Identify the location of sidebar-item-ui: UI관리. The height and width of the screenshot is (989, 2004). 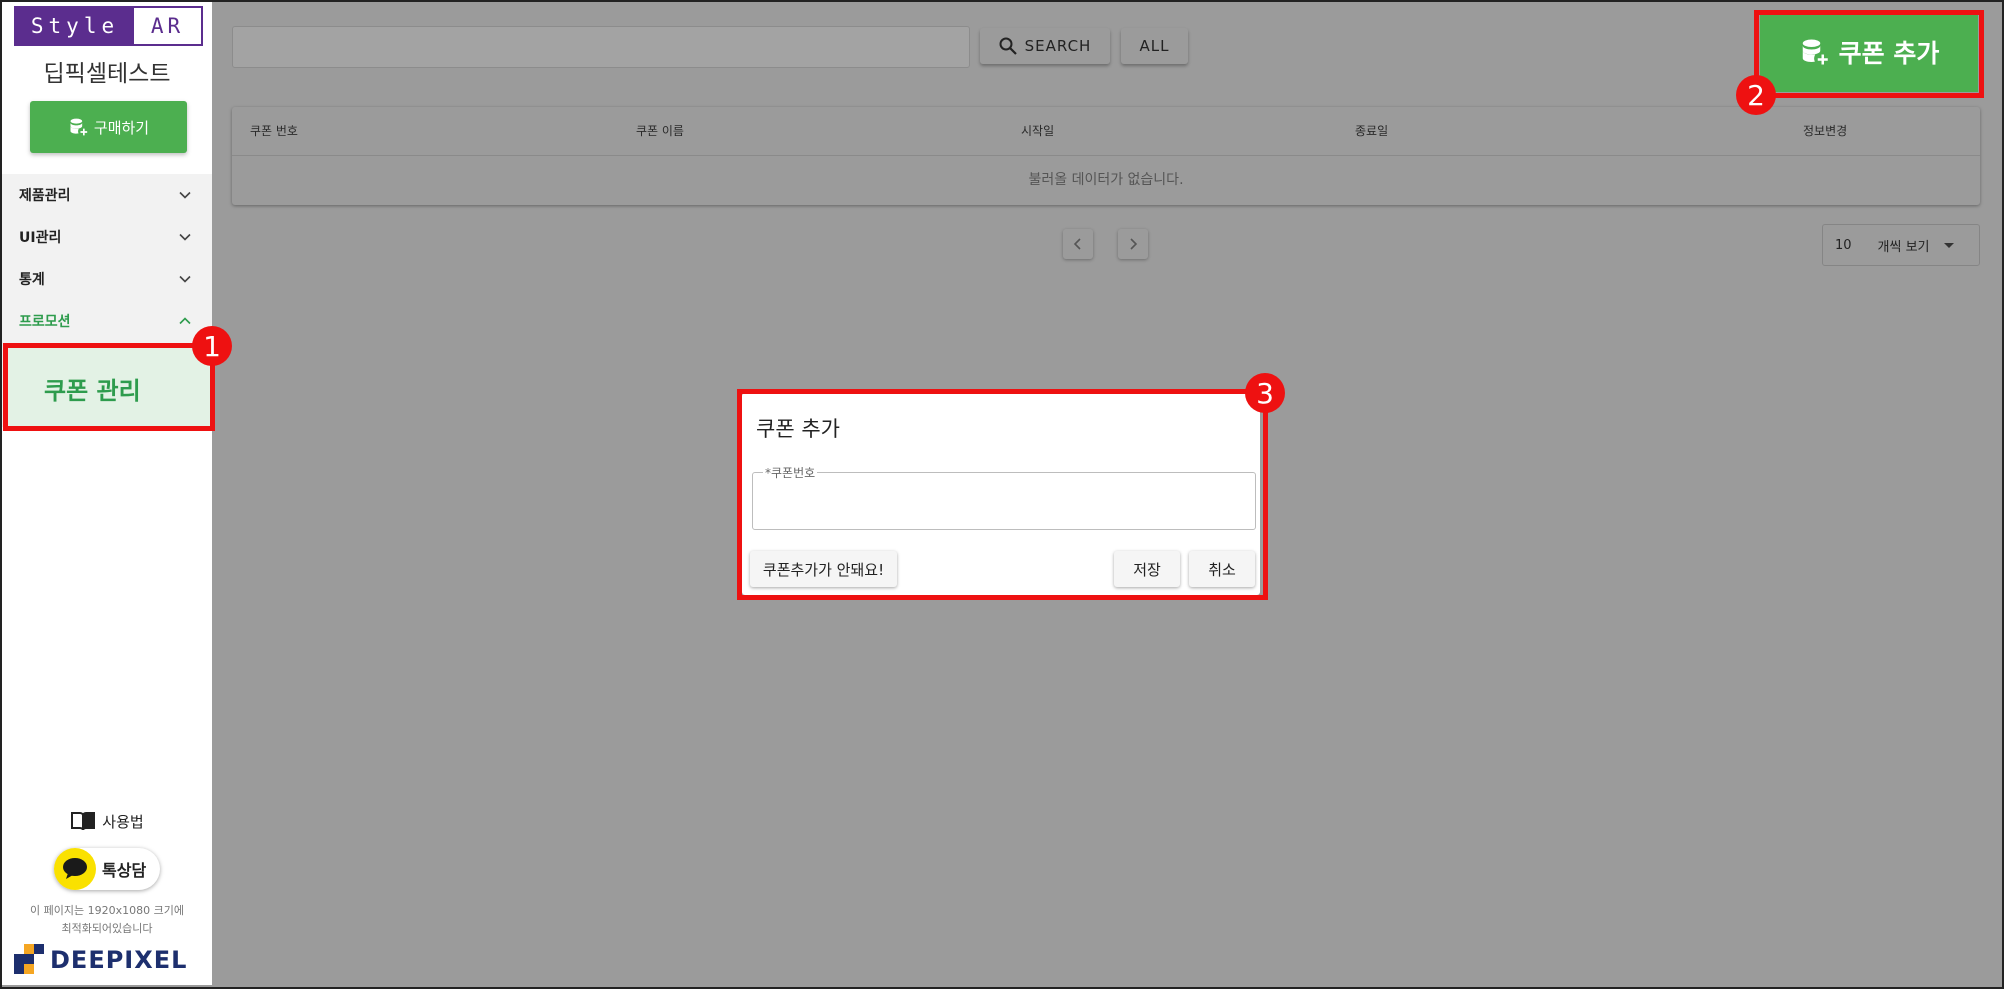
(107, 237).